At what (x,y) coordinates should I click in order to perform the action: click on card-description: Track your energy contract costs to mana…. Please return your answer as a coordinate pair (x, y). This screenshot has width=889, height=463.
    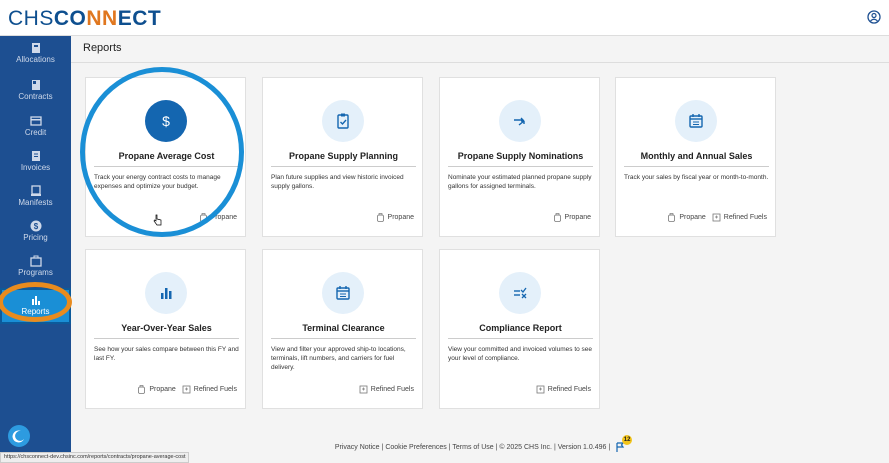
    Looking at the image, I should click on (157, 182).